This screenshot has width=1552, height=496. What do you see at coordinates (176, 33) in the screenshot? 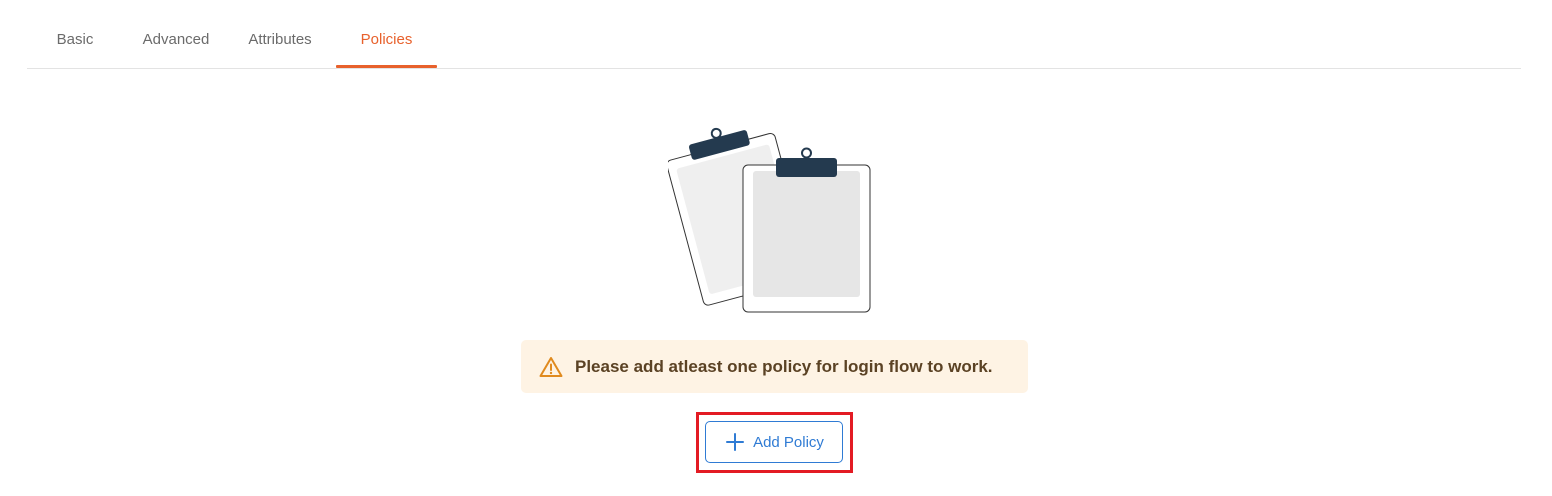
I see `tab-advanced: Advanced` at bounding box center [176, 33].